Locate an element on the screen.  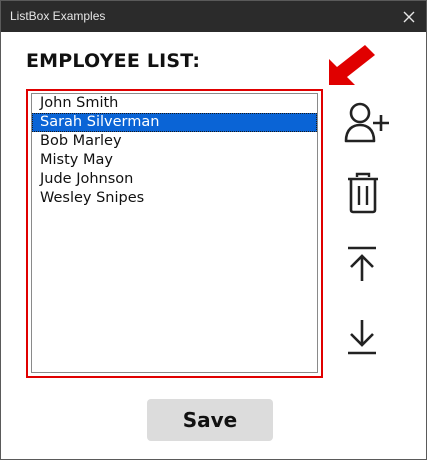
list-item: John Smith is located at coordinates (174, 103).